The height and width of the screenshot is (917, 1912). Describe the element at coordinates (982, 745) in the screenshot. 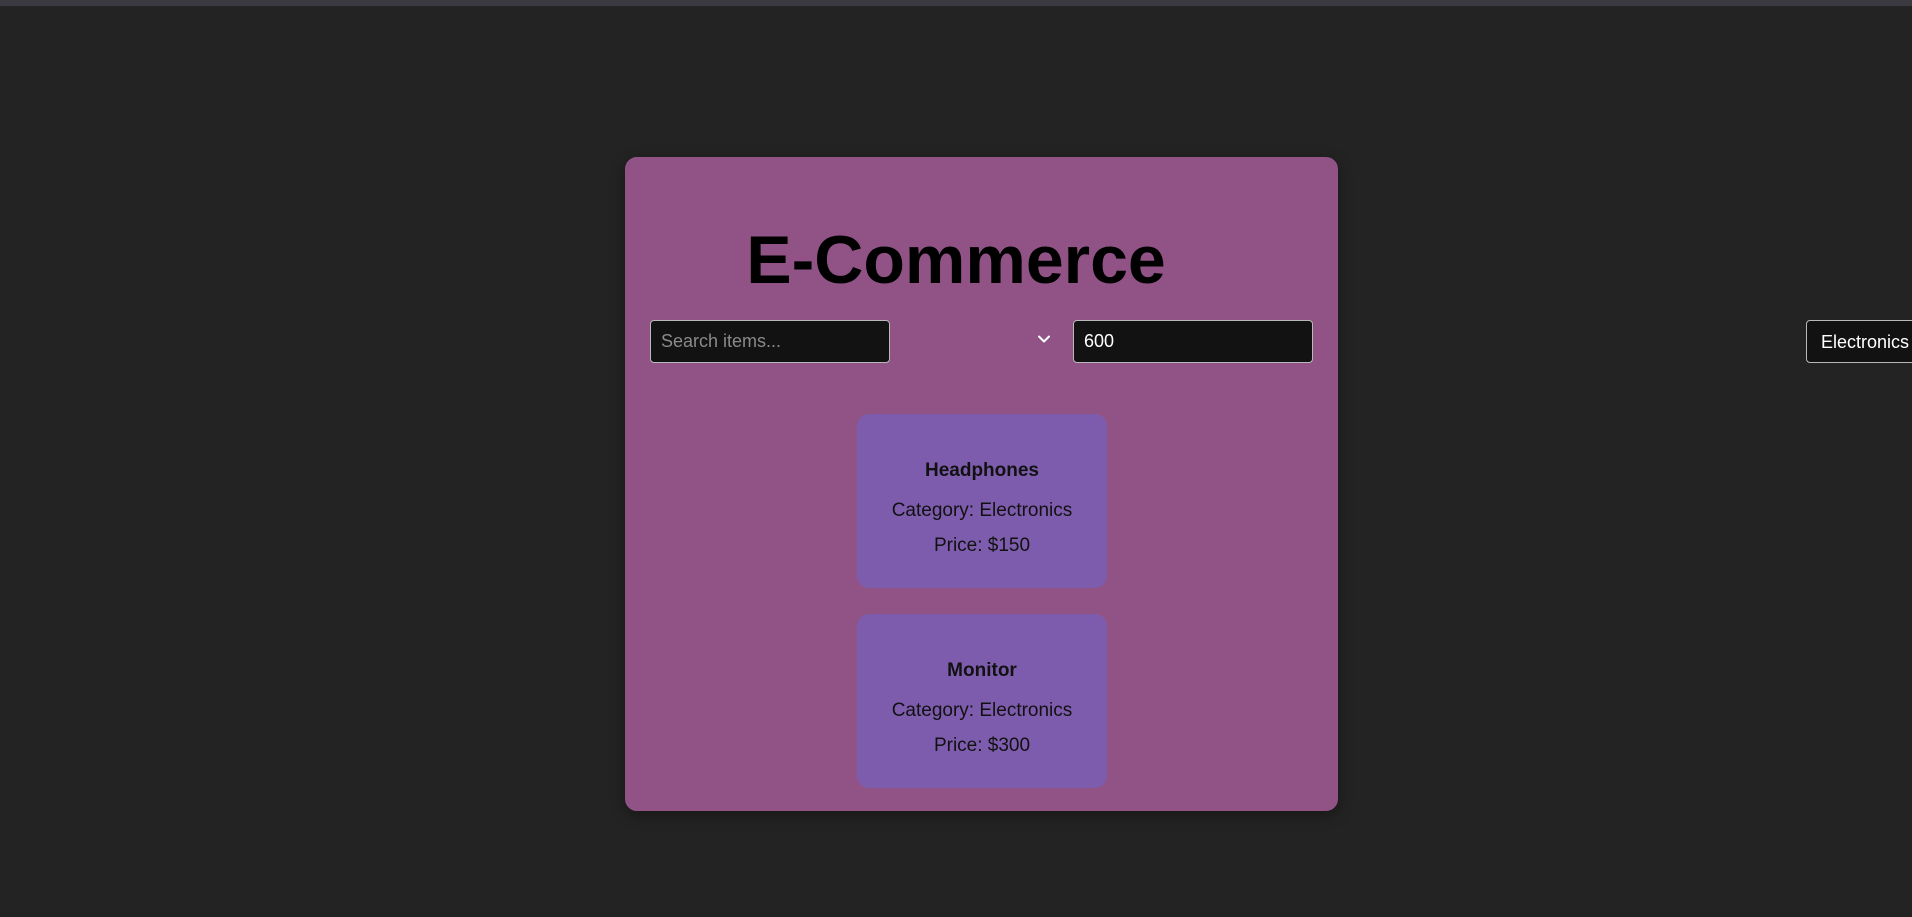

I see `product-price: Price: $300` at that location.